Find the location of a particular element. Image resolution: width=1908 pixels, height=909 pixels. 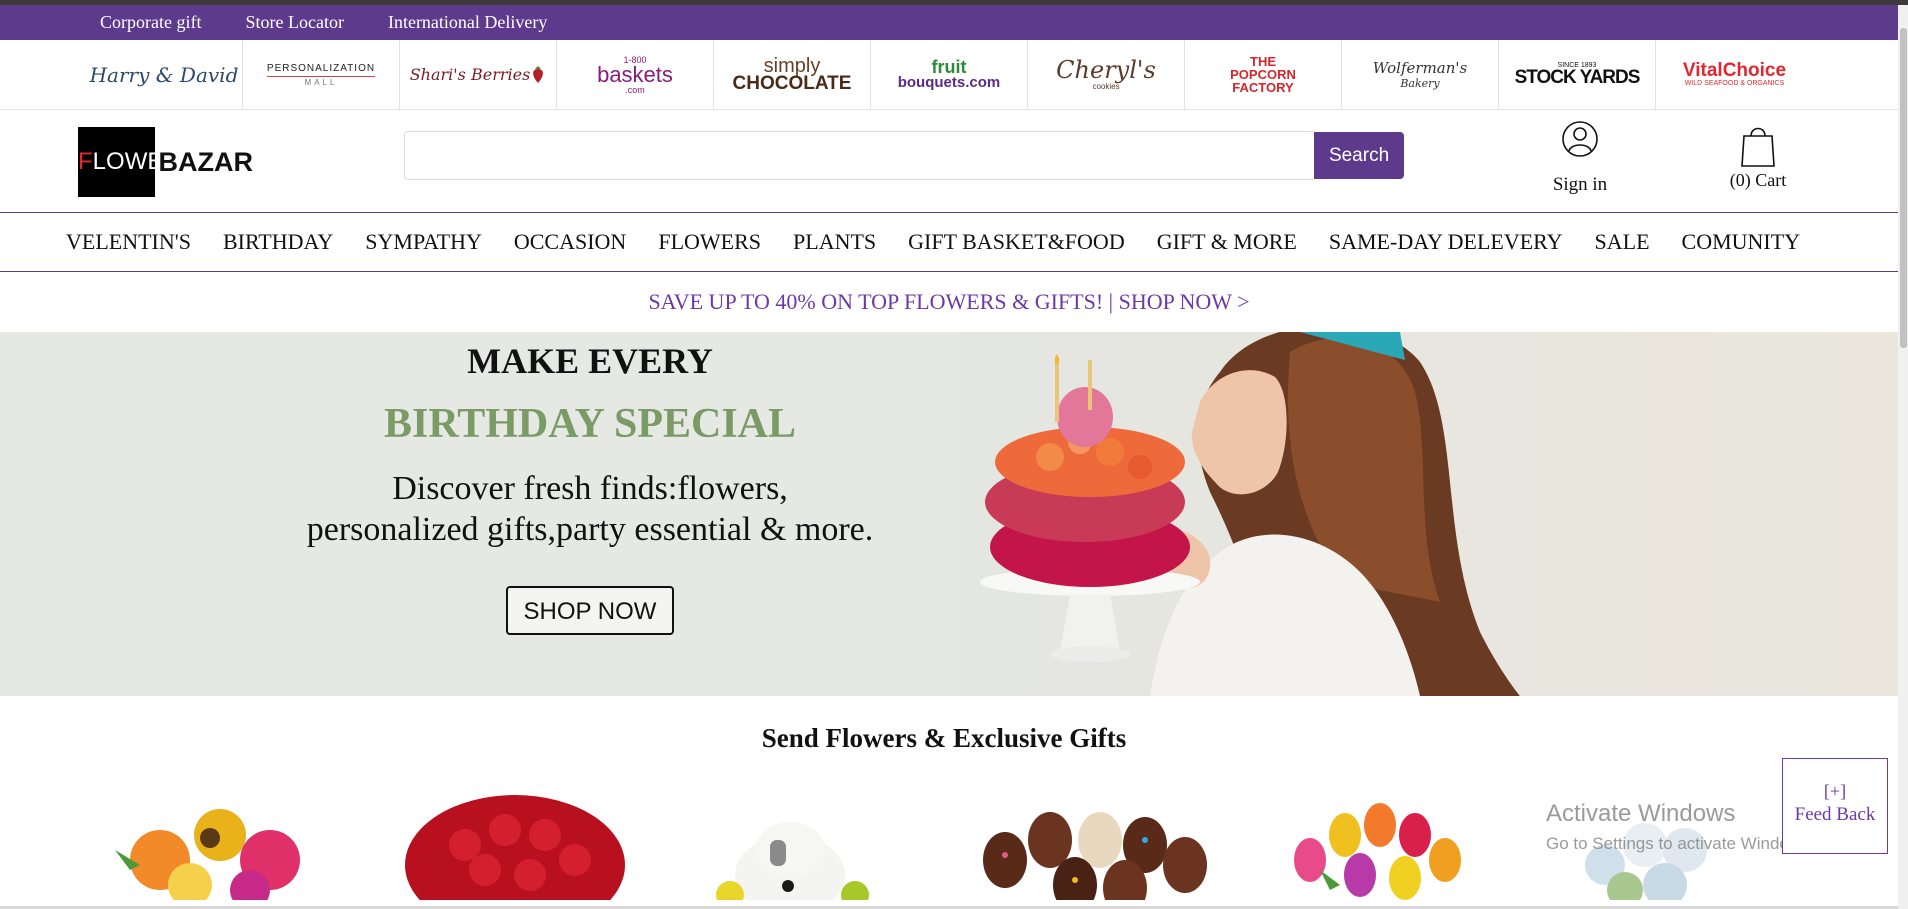

brand-fruit-bouquets-logo: fruit bouquets.com is located at coordinates (949, 74).